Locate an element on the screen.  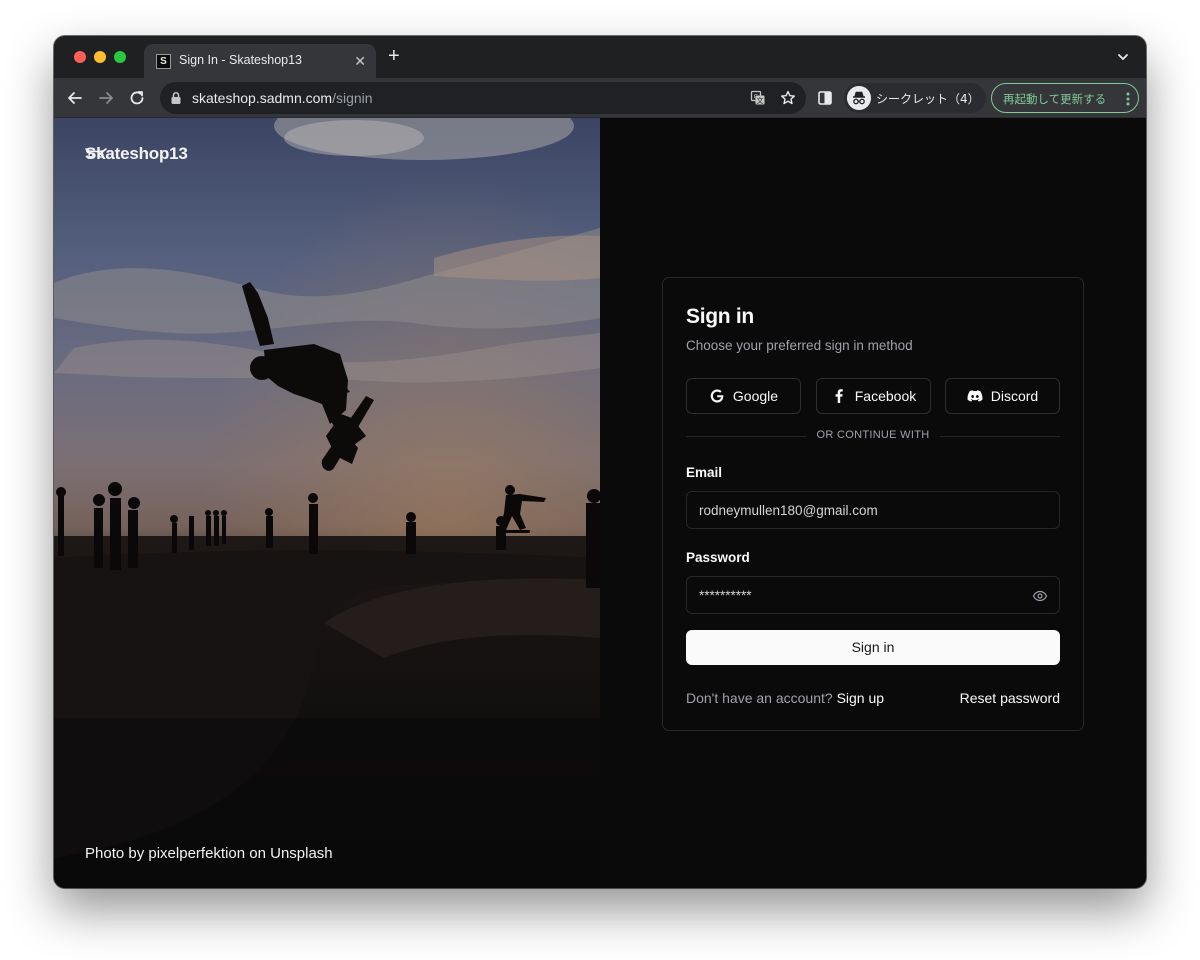
kebab-menu-icon is located at coordinates (1128, 99).